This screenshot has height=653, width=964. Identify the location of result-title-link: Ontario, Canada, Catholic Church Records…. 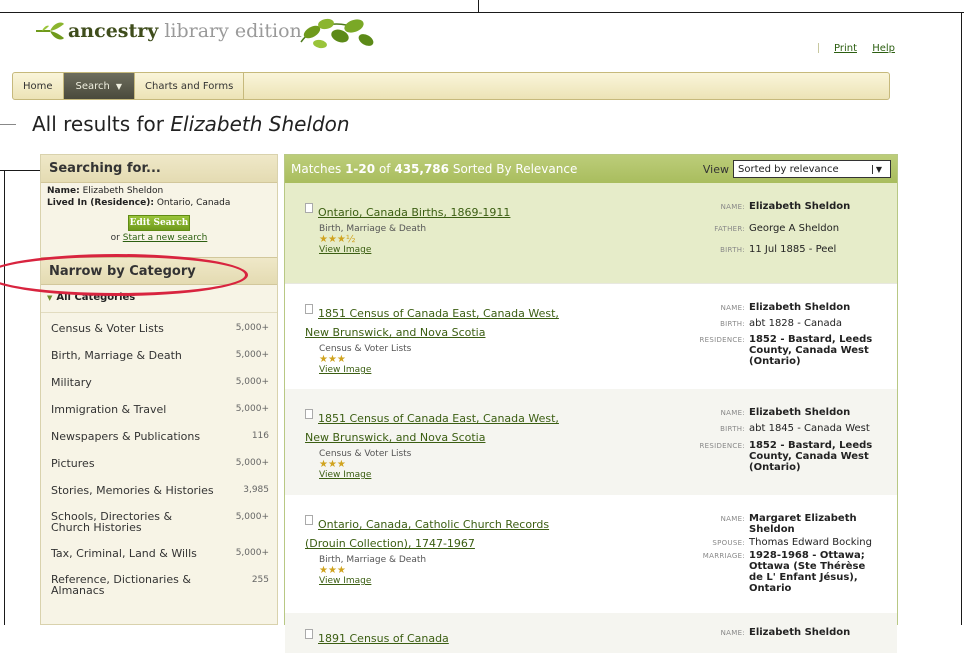
(427, 534).